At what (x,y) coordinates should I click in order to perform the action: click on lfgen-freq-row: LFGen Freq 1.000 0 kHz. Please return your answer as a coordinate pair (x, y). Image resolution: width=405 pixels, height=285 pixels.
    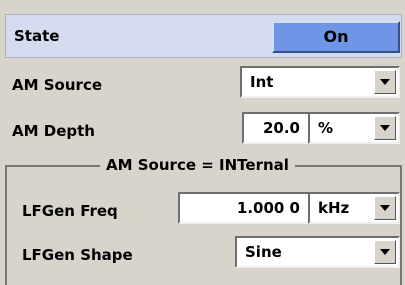
    Looking at the image, I should click on (202, 210).